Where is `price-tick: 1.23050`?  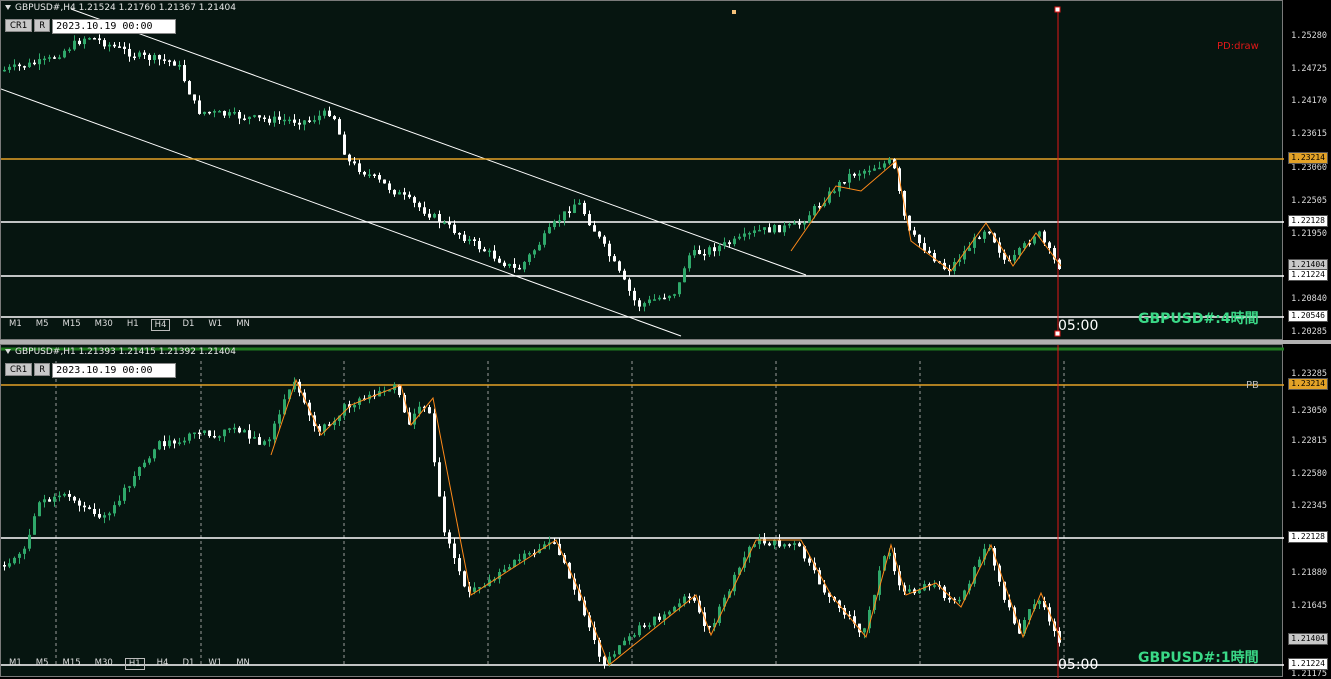 price-tick: 1.23050 is located at coordinates (1309, 411).